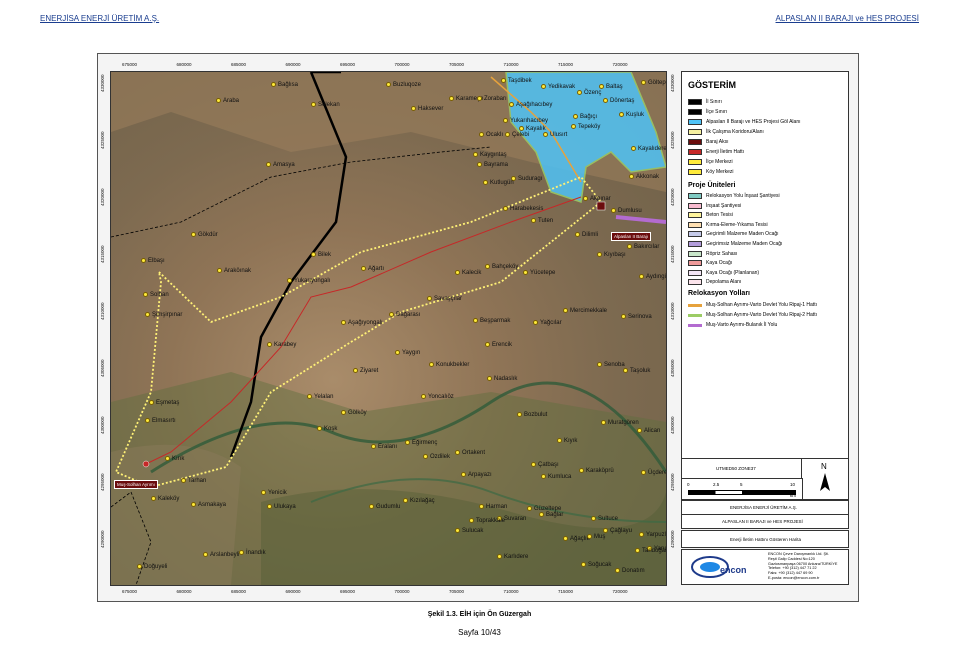 Image resolution: width=959 pixels, height=668 pixels. Describe the element at coordinates (308, 281) in the screenshot. I see `place-label: Yukarıyongalı` at that location.